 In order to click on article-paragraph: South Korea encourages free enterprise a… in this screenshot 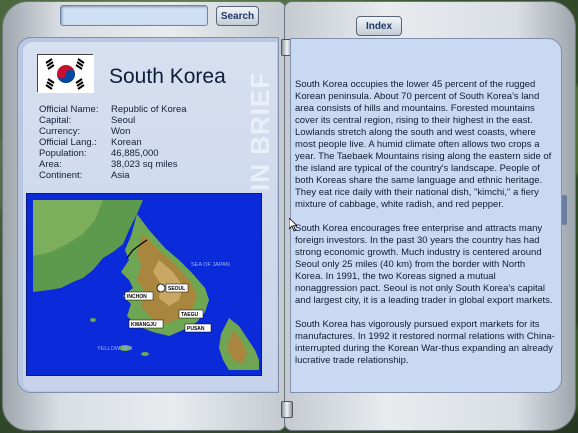, I will do `click(424, 264)`.